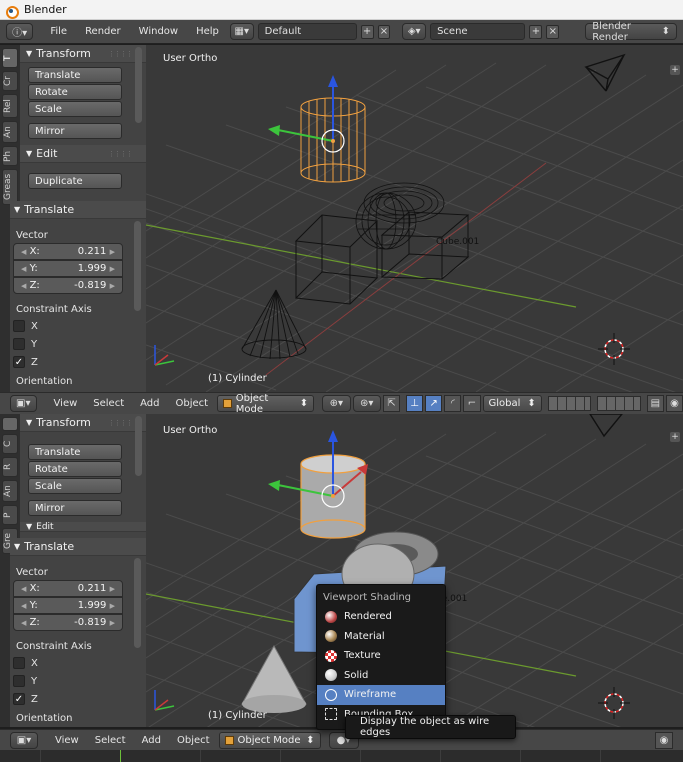 The height and width of the screenshot is (762, 683). I want to click on duplicate-button: Duplicate, so click(75, 181).